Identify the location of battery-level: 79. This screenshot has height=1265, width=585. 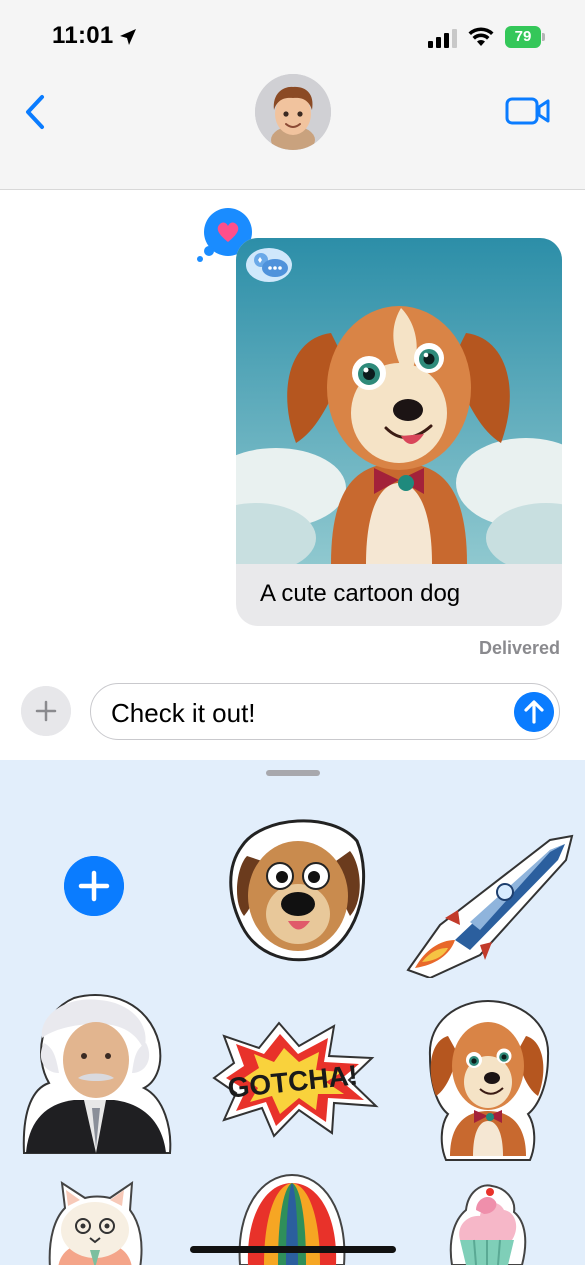
(523, 37).